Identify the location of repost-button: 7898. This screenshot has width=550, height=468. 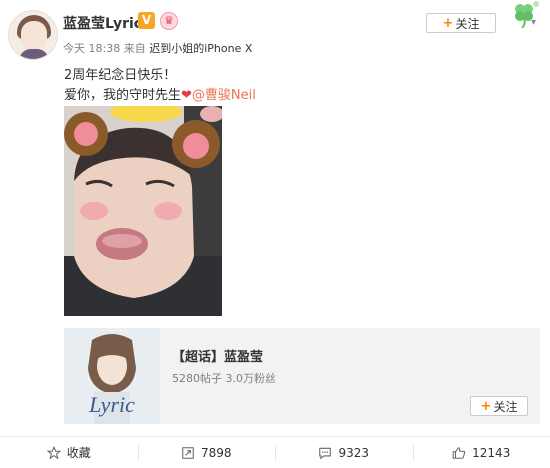
(206, 452).